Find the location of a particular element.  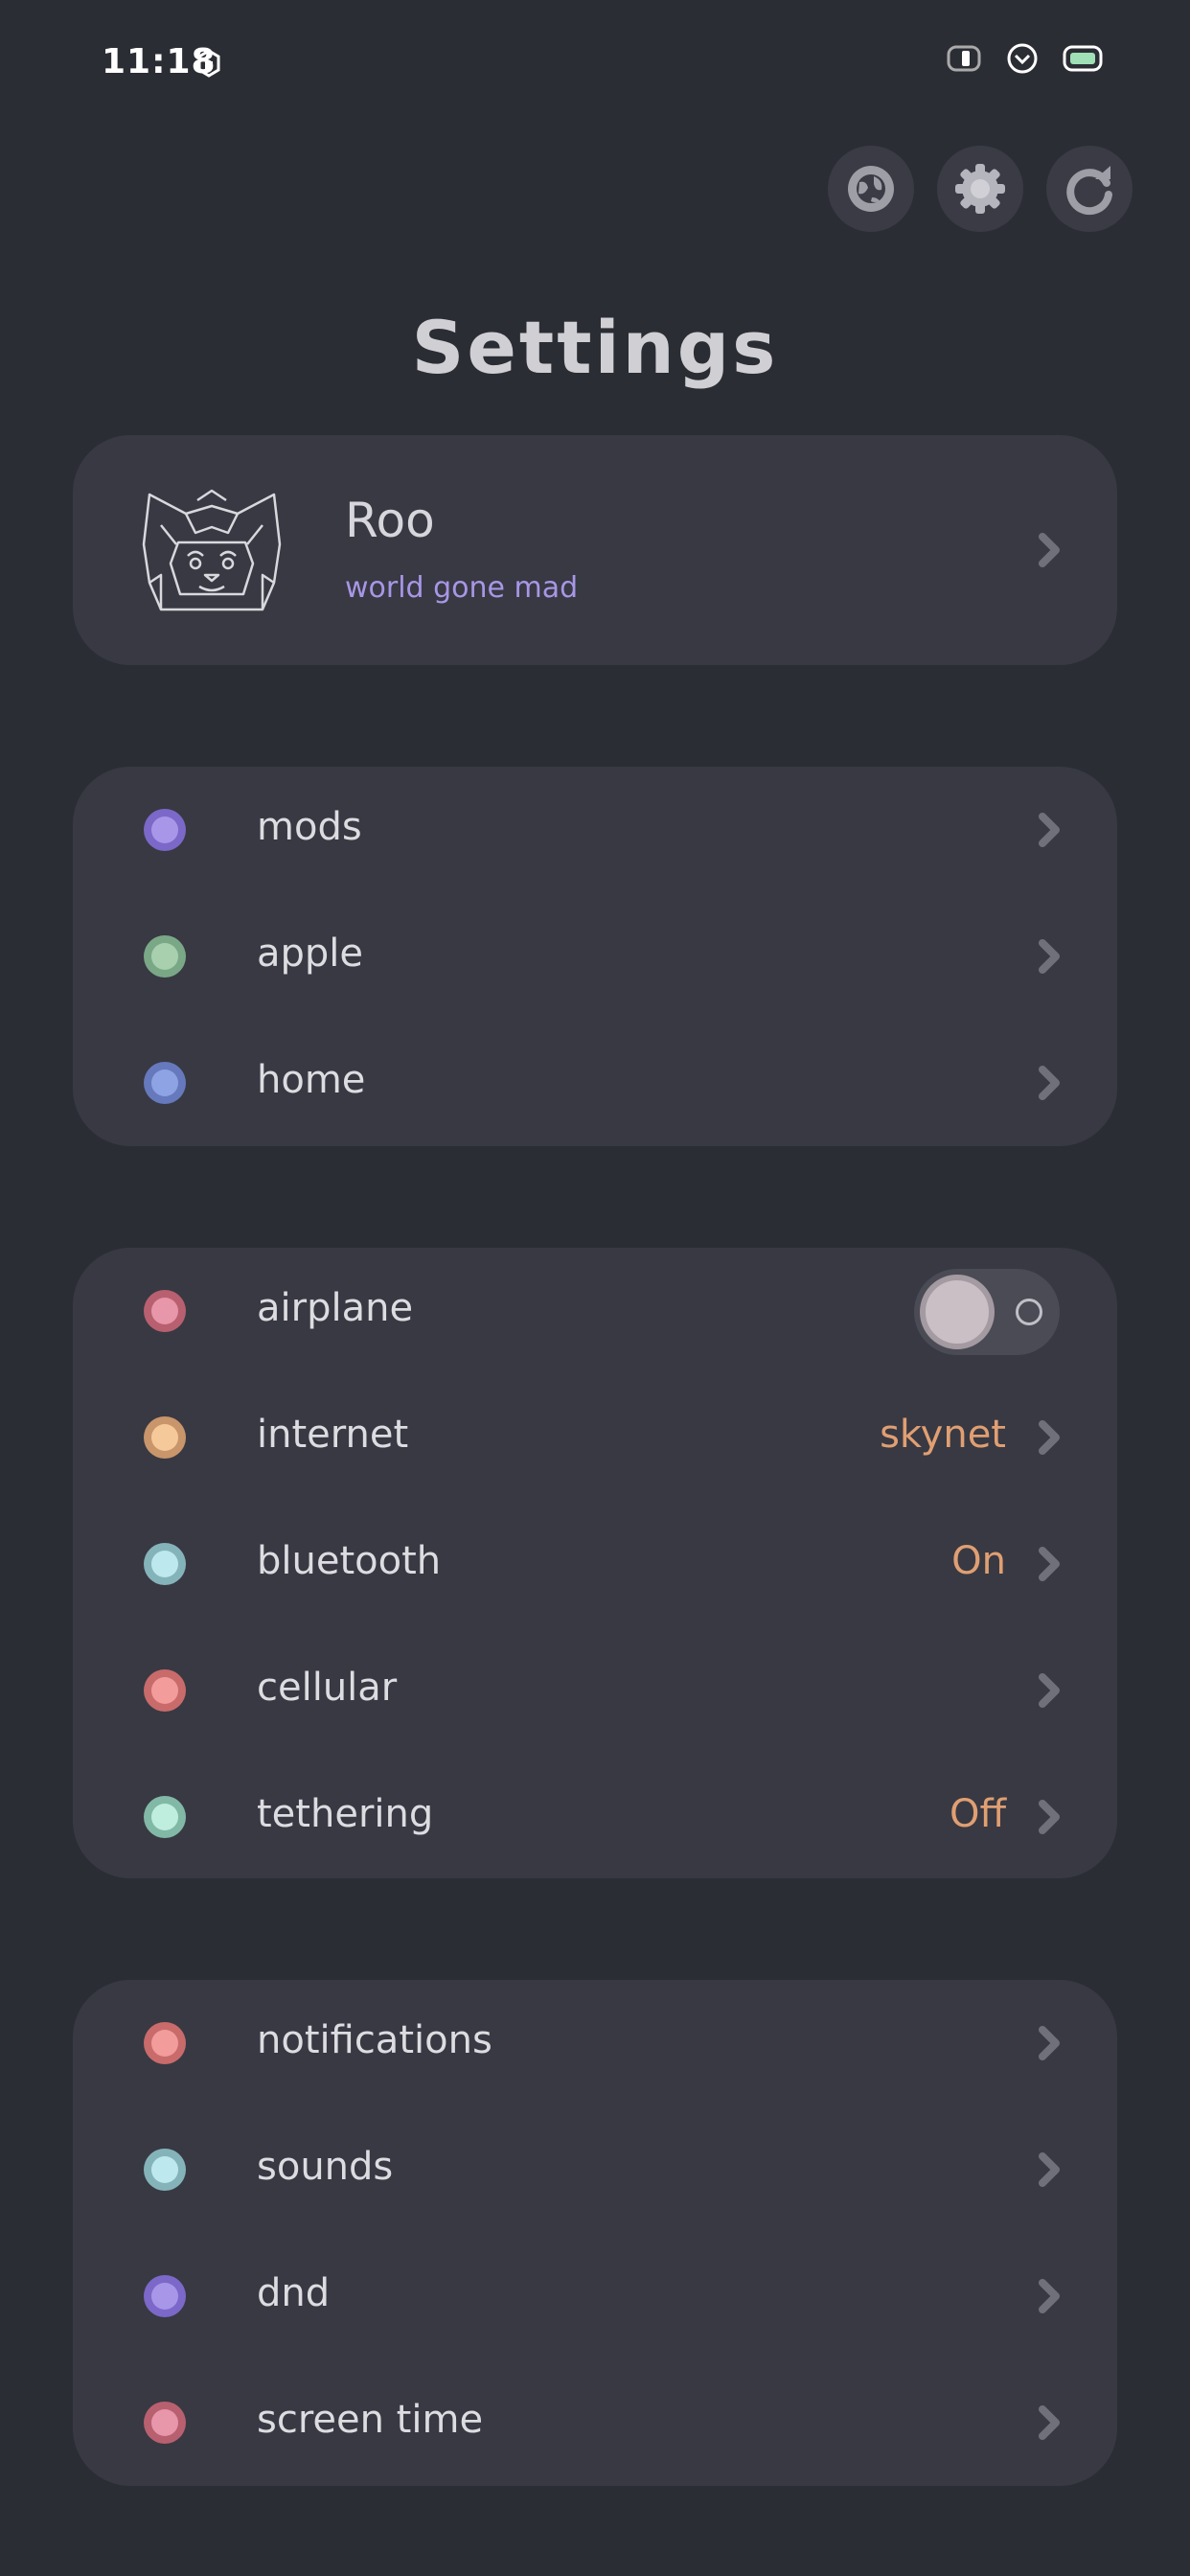

toggle-knob is located at coordinates (958, 1312).